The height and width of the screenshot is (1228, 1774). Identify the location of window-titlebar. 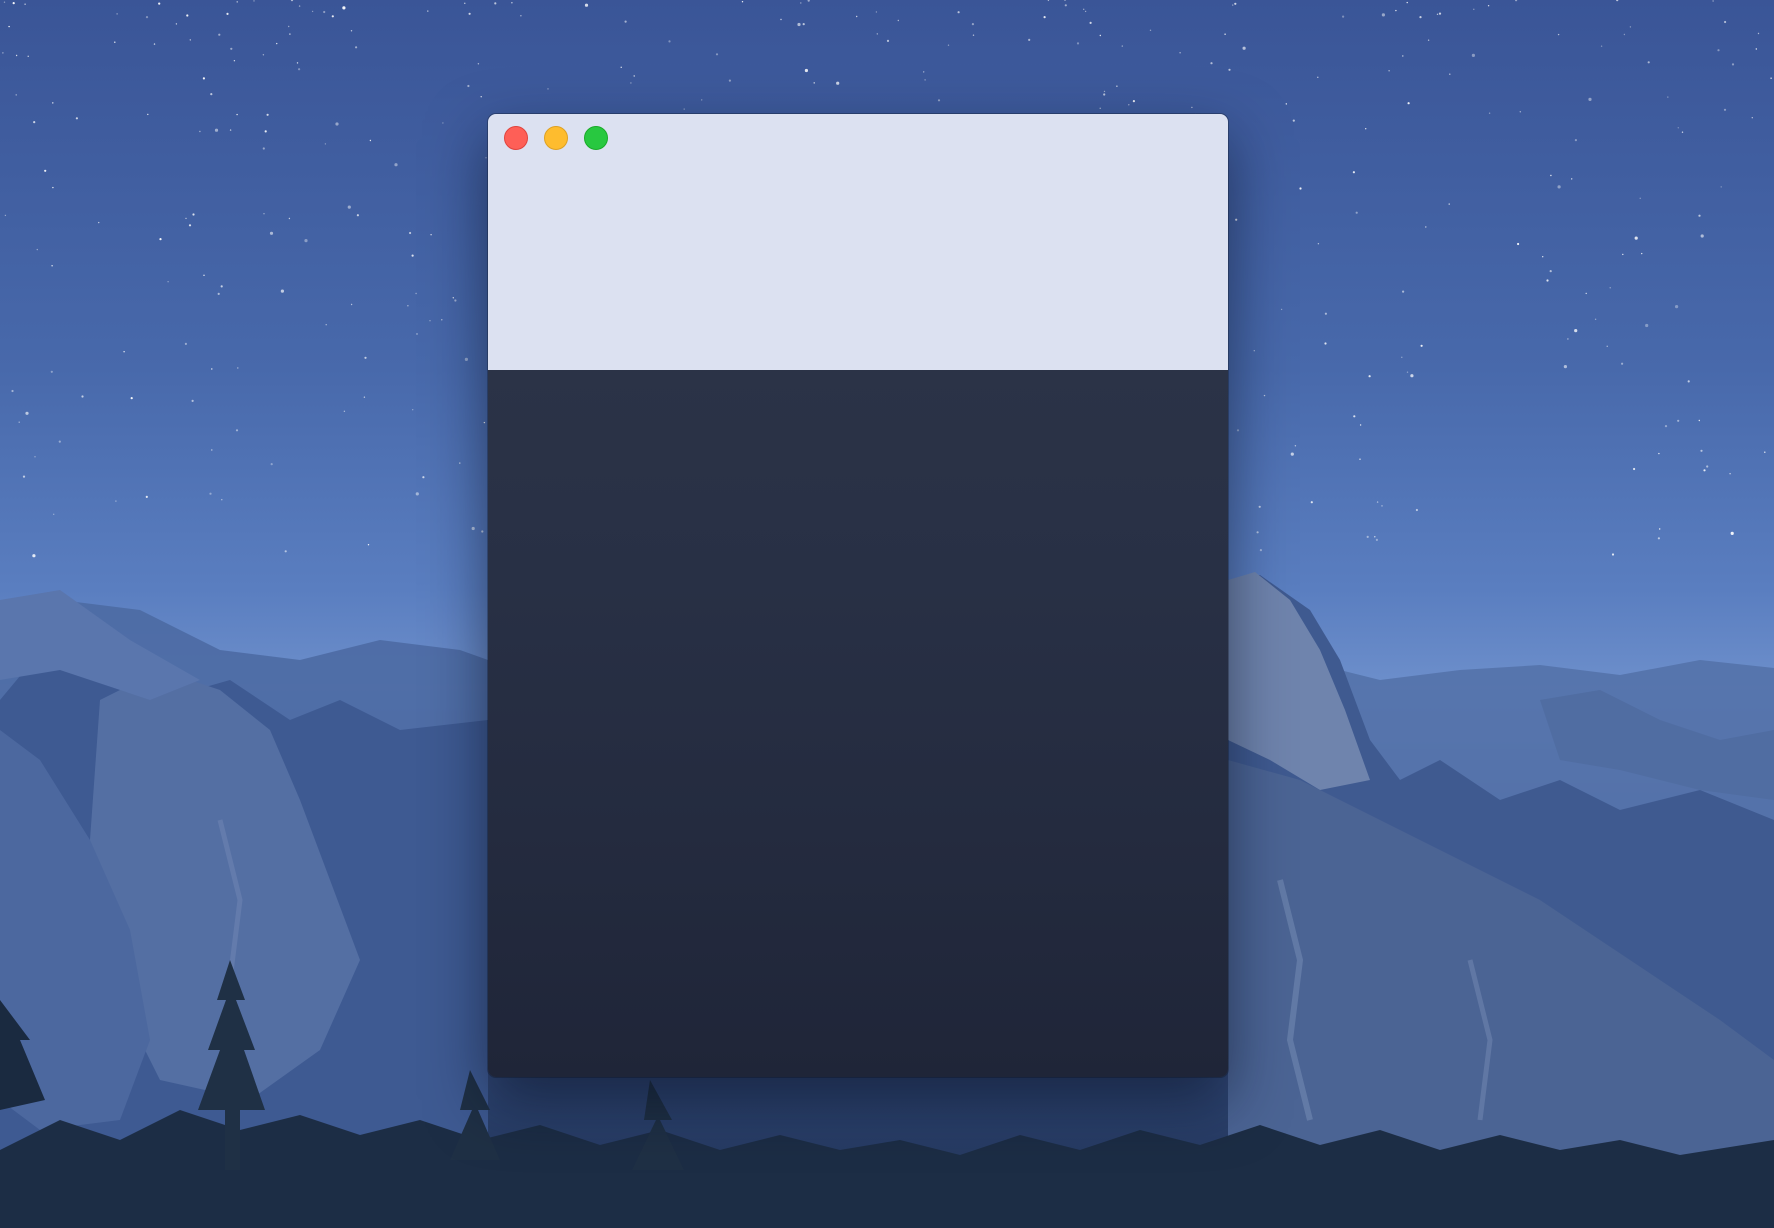
(858, 242).